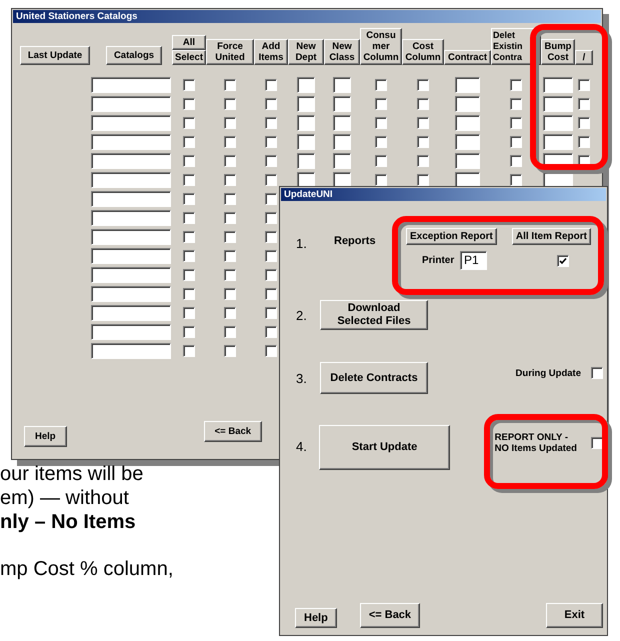 Image resolution: width=620 pixels, height=641 pixels. I want to click on printer-field: P1, so click(473, 260).